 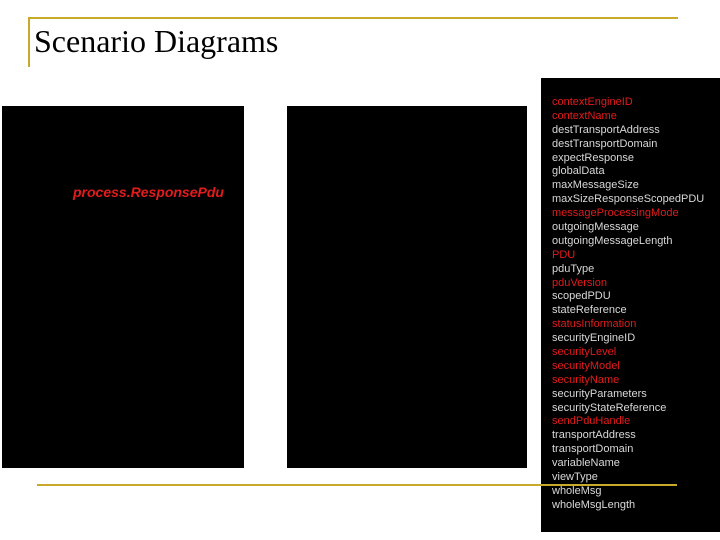 I want to click on parameter-item: pduVersion, so click(x=580, y=282).